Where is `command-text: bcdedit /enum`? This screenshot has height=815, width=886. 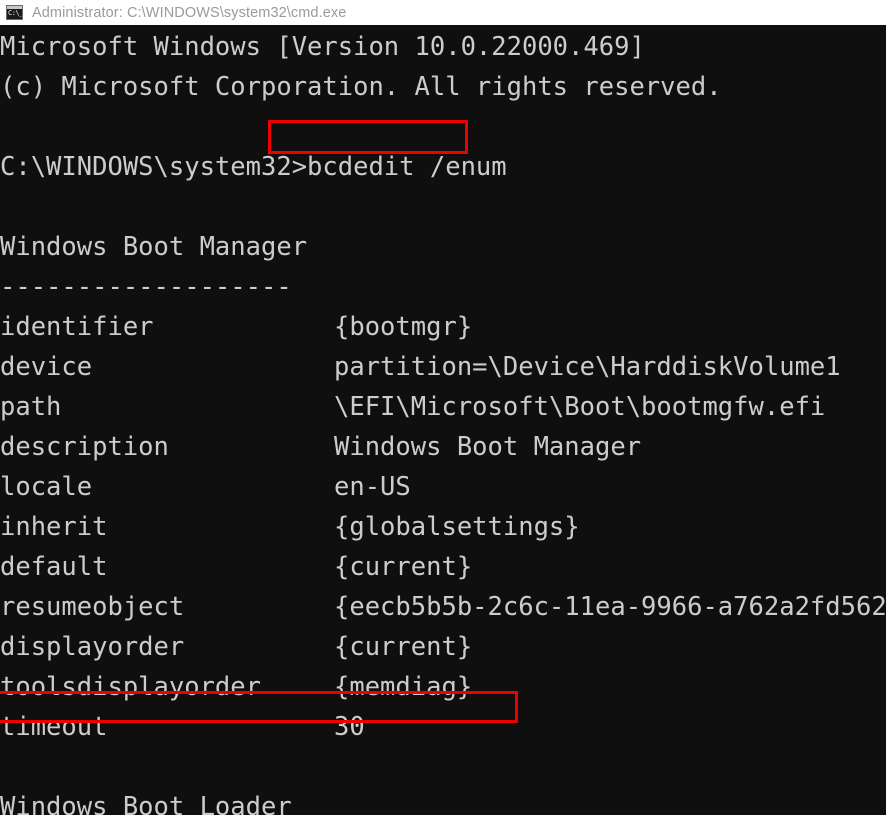
command-text: bcdedit /enum is located at coordinates (407, 167).